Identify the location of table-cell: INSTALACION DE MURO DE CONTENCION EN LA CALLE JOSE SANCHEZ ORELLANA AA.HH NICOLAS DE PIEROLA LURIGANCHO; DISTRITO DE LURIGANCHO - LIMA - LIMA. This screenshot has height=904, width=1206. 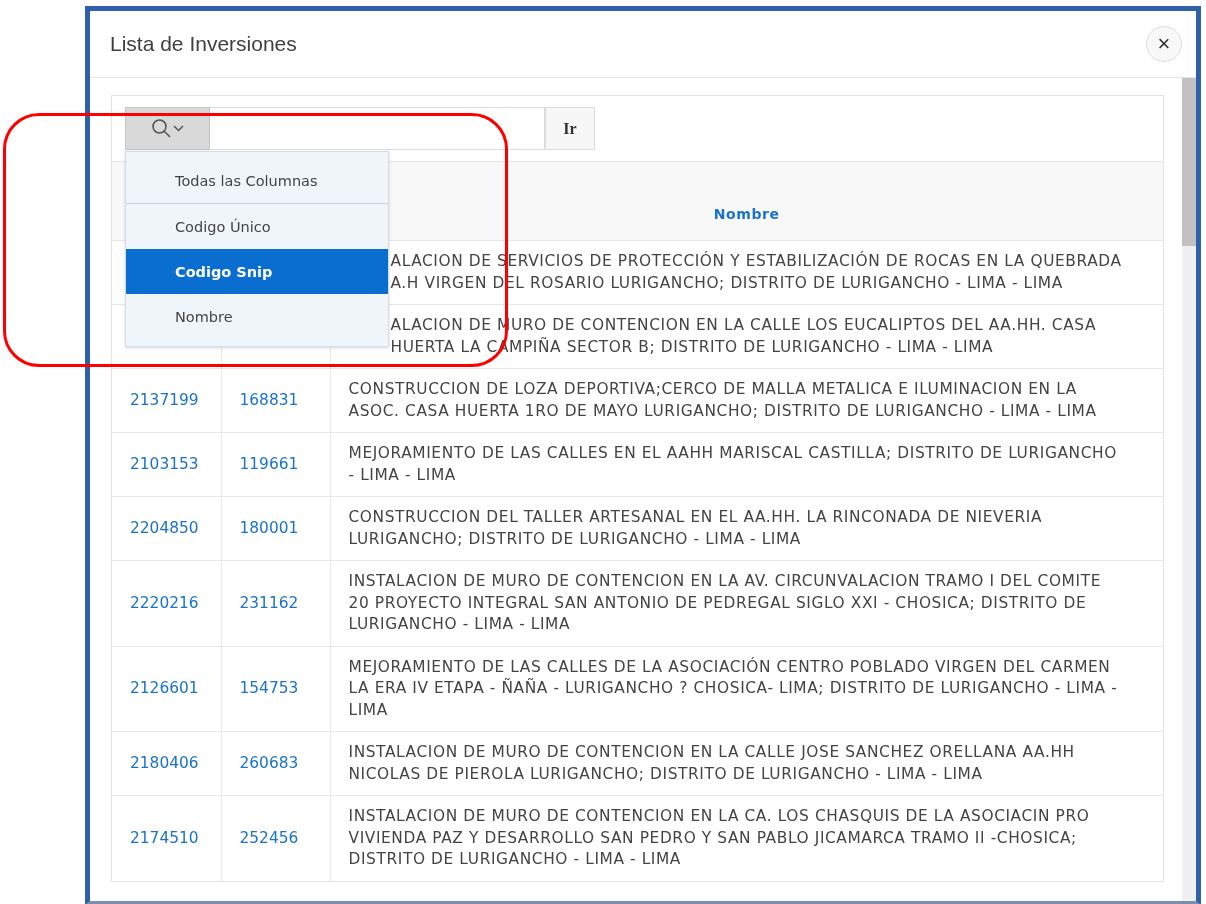
(711, 763).